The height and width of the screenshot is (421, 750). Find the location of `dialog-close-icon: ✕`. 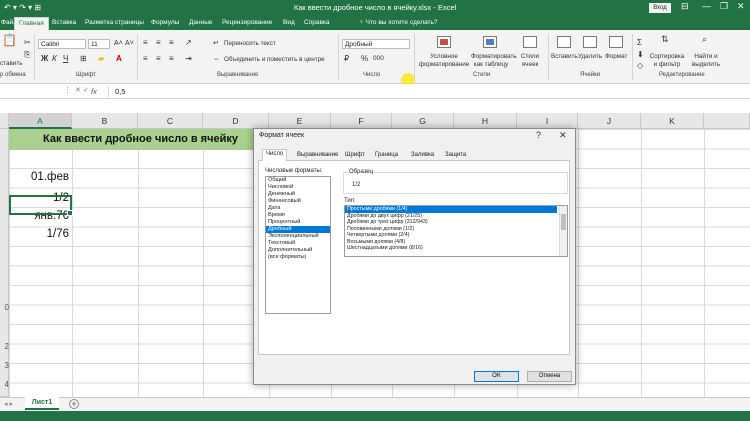

dialog-close-icon: ✕ is located at coordinates (563, 135).